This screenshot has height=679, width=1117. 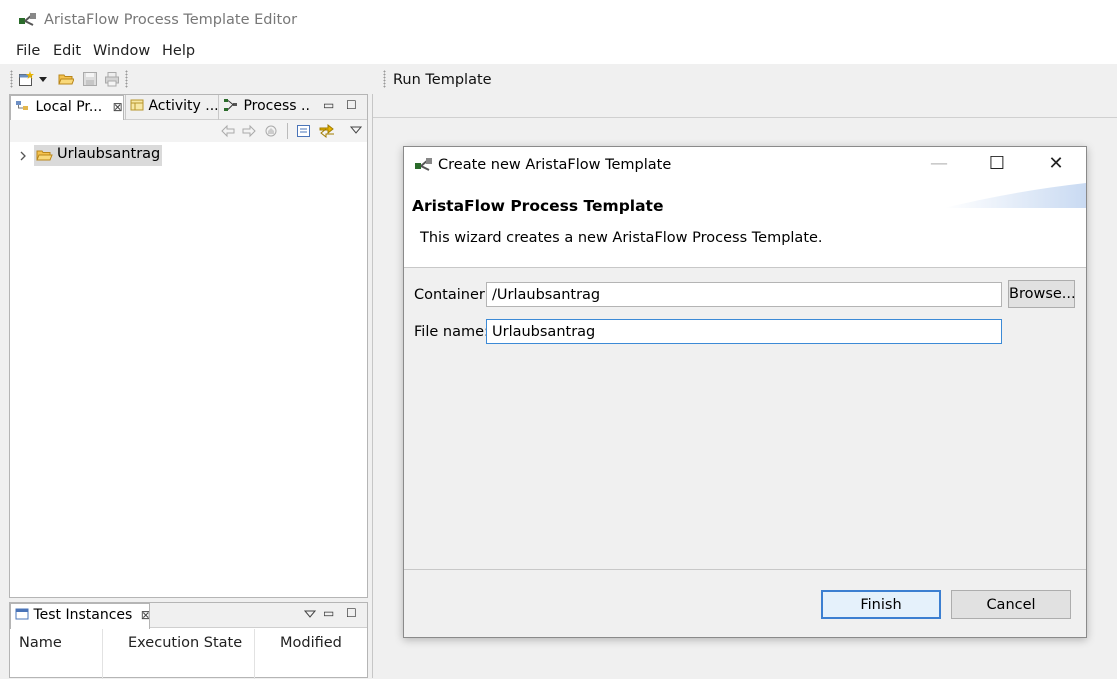 I want to click on main-toolbar: Run Template, so click(x=558, y=79).